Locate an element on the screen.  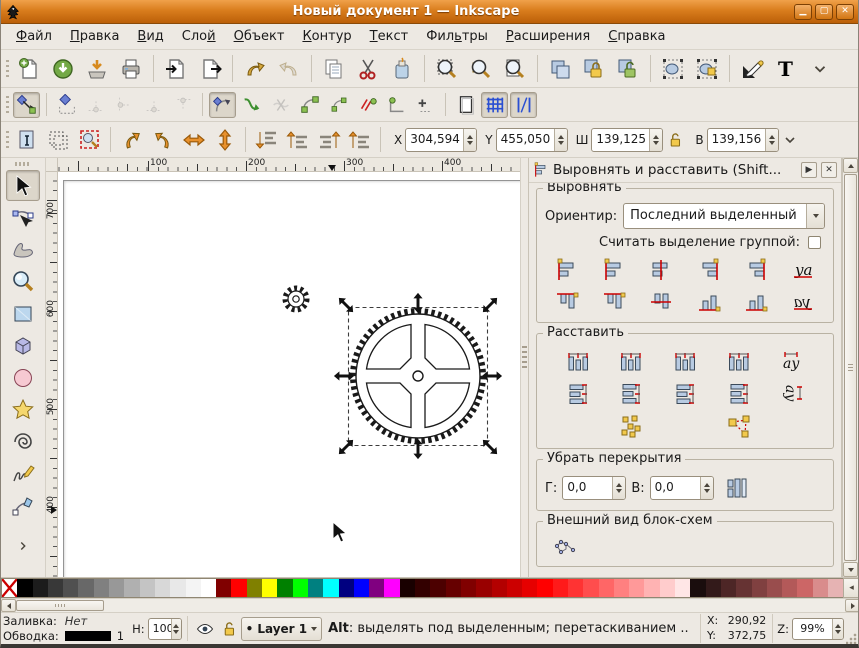
cut-button is located at coordinates (368, 69).